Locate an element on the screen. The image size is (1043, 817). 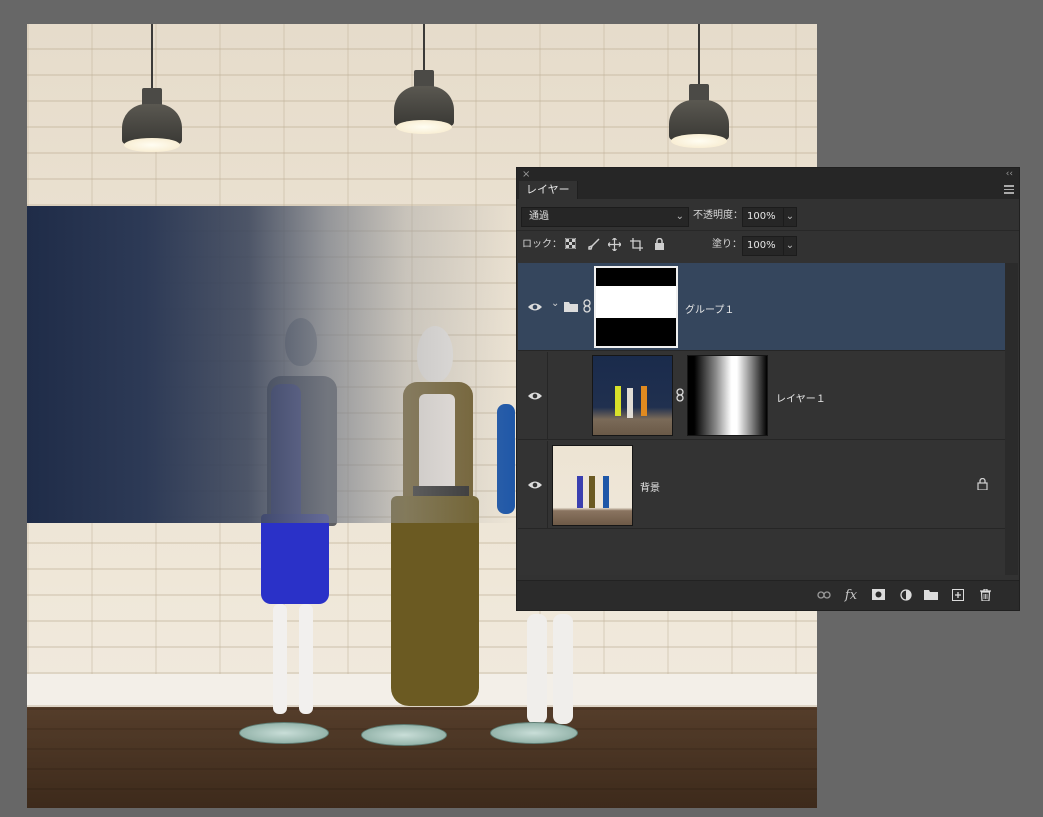
close-icon: × is located at coordinates (526, 174).